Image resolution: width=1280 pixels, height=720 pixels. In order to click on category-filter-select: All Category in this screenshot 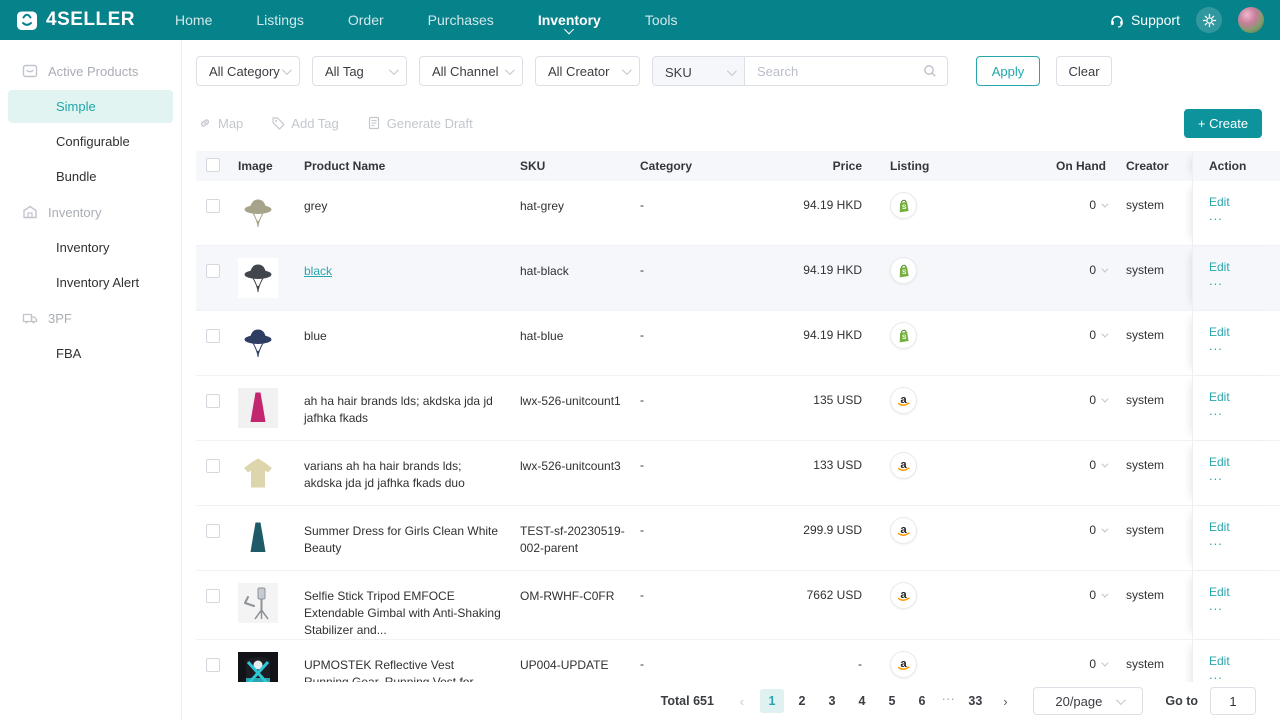, I will do `click(248, 71)`.